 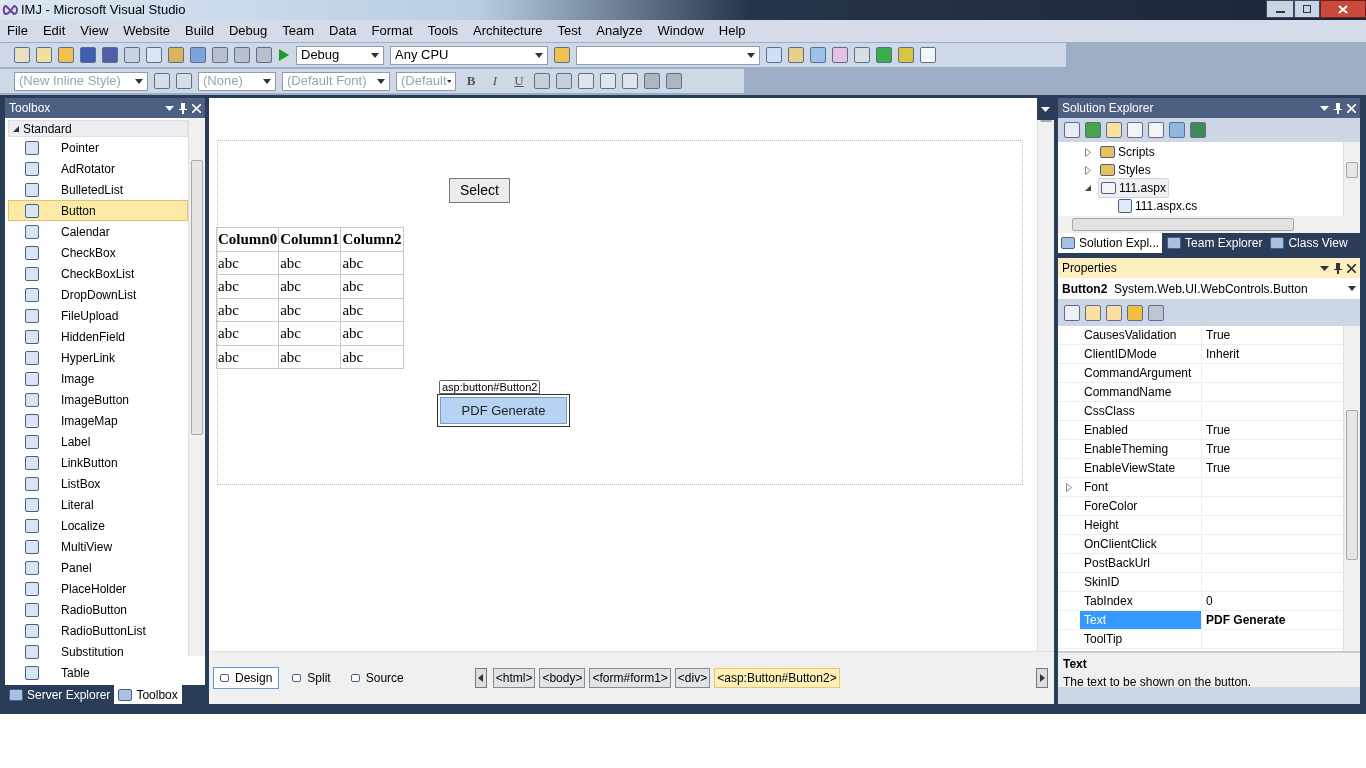 I want to click on property-row: EnableTheming True, so click(x=1200, y=449).